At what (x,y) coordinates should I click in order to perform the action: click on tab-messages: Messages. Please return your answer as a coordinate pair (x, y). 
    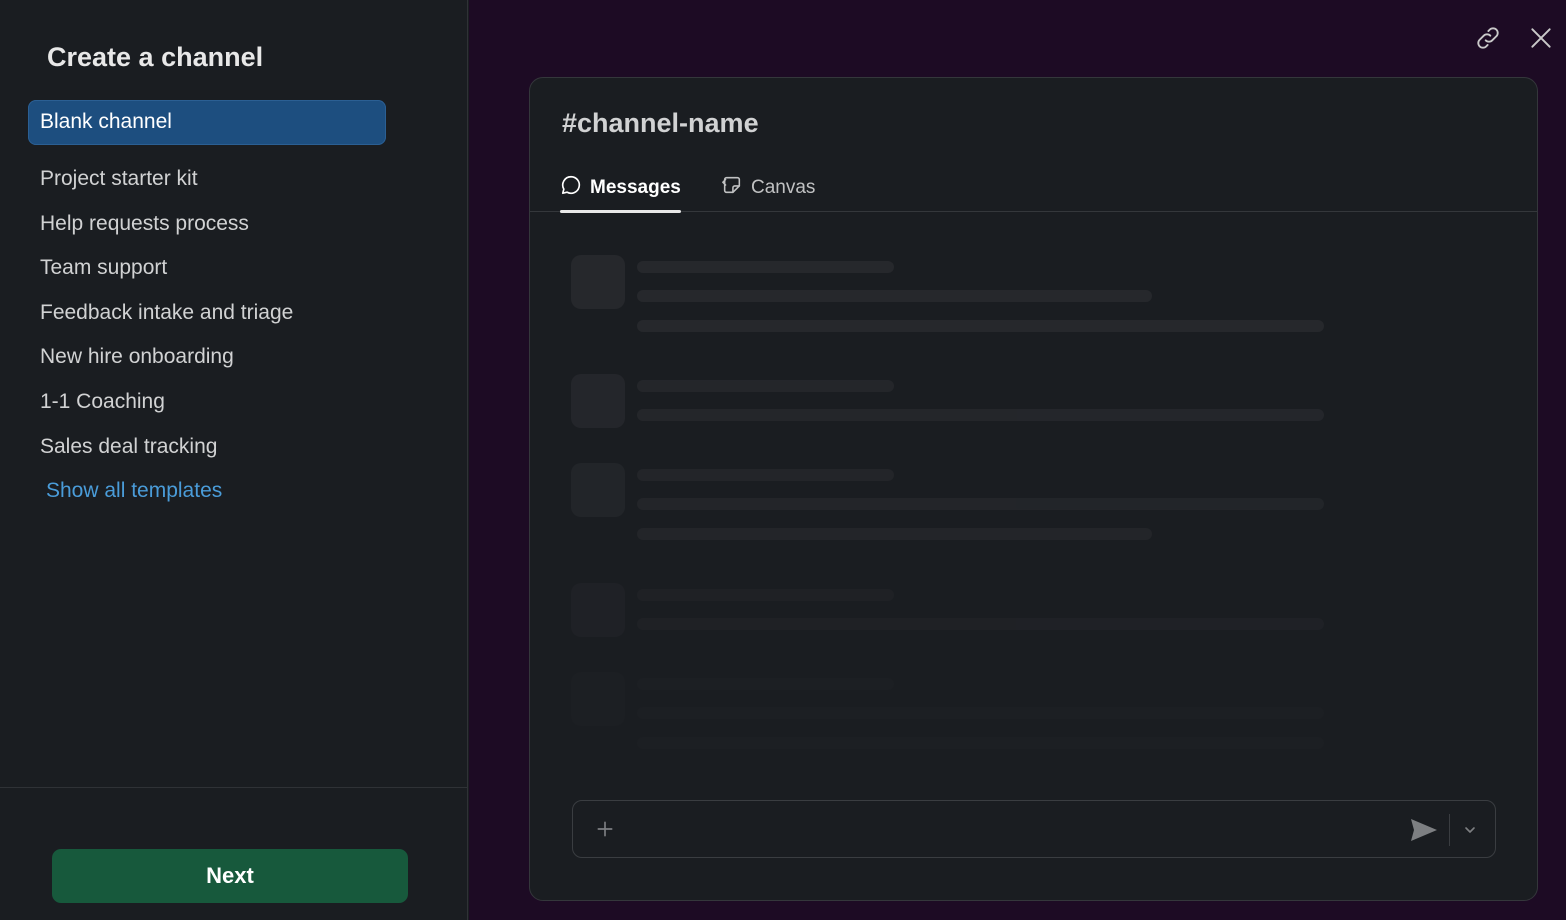
    Looking at the image, I should click on (620, 188).